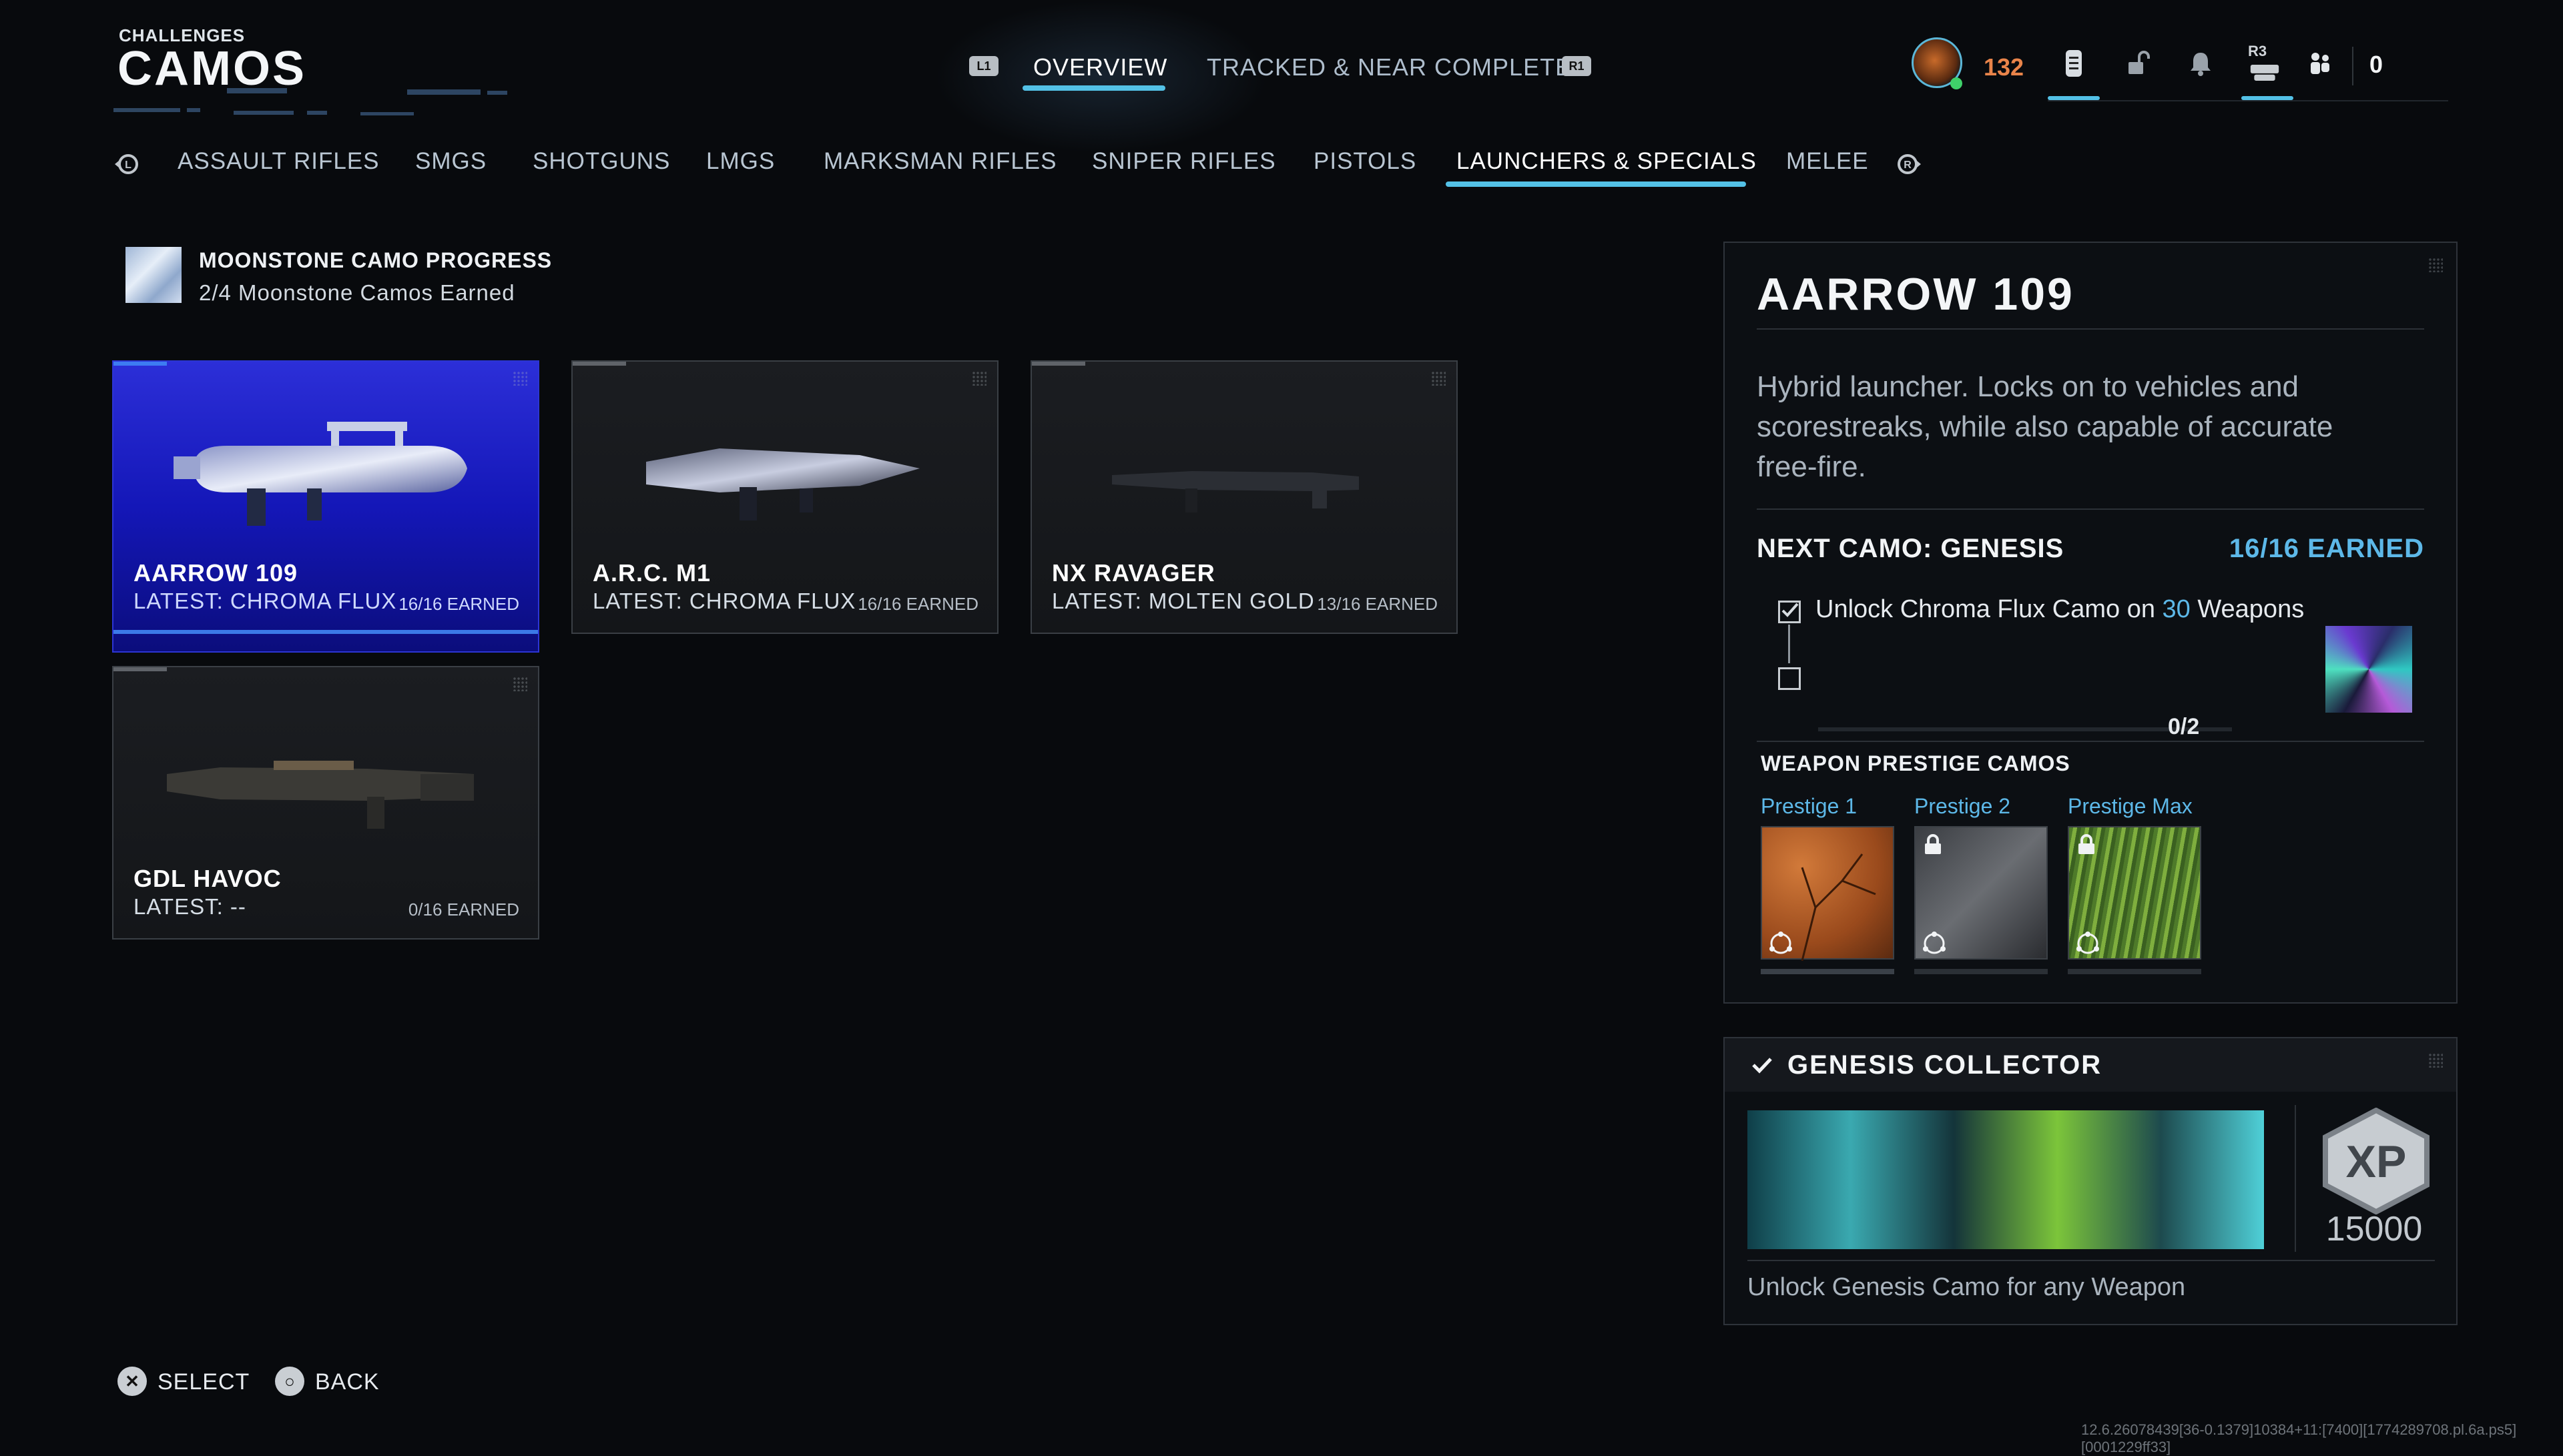 The height and width of the screenshot is (1456, 2563). I want to click on party-icon, so click(2264, 72).